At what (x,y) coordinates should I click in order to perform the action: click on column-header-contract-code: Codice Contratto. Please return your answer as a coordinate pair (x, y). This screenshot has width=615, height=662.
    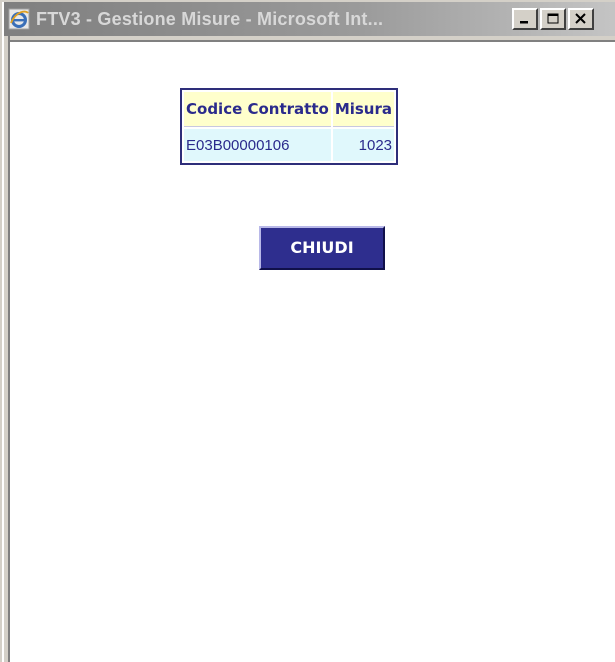
    Looking at the image, I should click on (257, 109).